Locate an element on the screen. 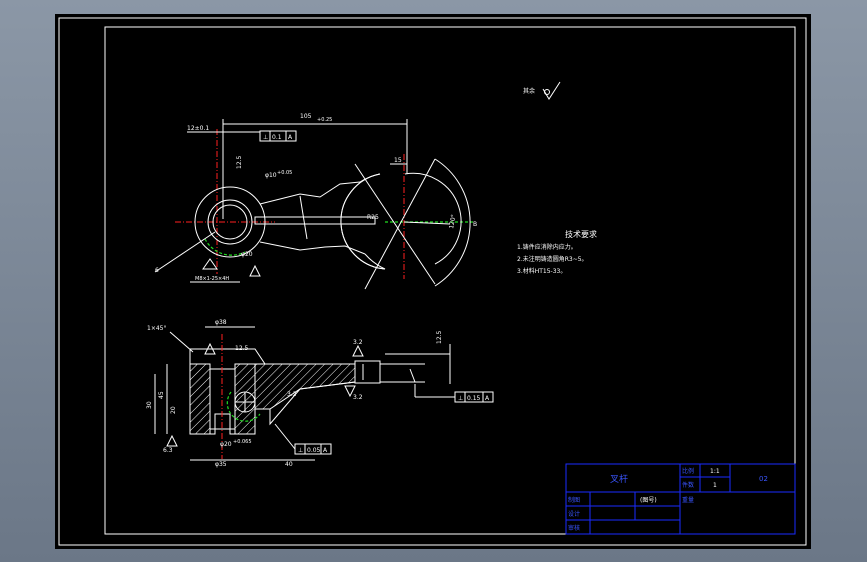  notes-title: 技术要求 is located at coordinates (581, 234).